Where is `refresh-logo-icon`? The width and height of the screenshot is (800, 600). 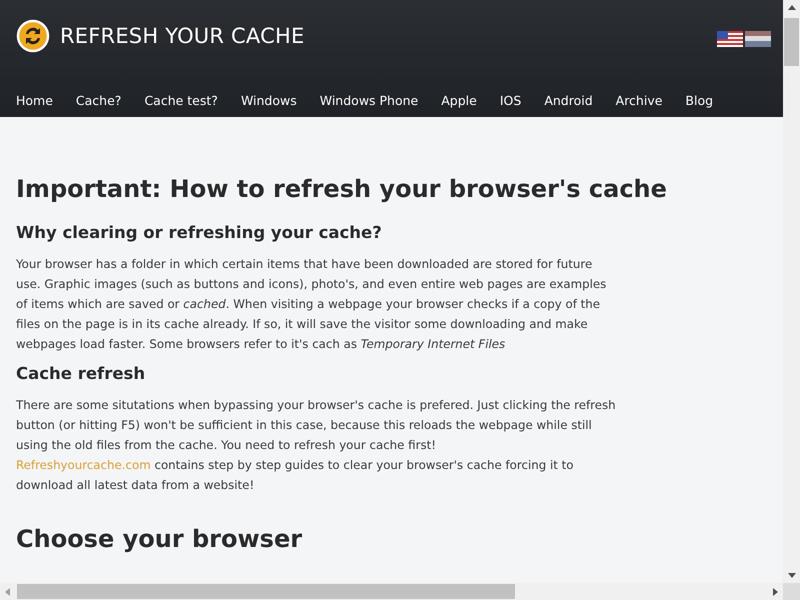
refresh-logo-icon is located at coordinates (33, 36).